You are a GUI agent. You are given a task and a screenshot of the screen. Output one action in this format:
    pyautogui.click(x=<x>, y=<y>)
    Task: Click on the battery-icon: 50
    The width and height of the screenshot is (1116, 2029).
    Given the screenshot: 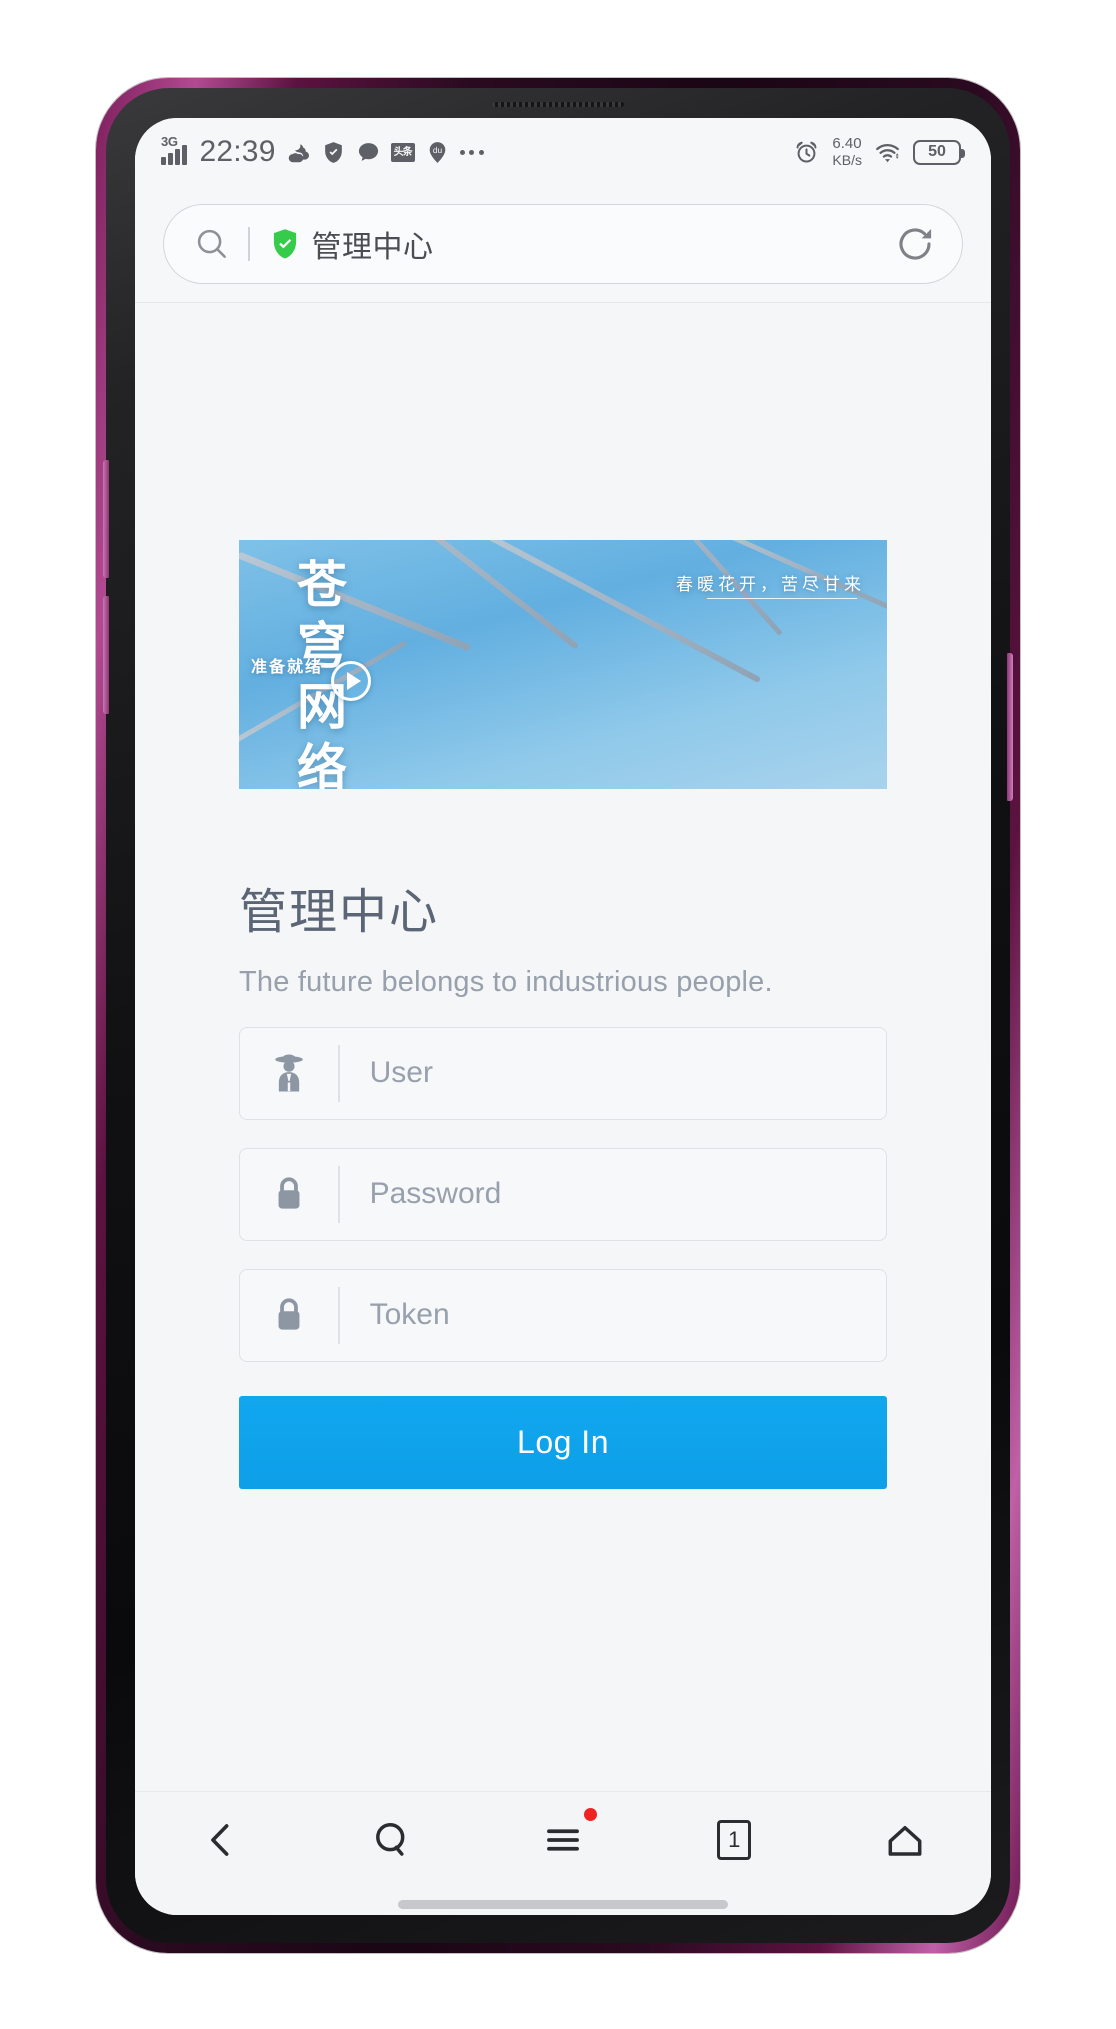 What is the action you would take?
    pyautogui.click(x=939, y=152)
    